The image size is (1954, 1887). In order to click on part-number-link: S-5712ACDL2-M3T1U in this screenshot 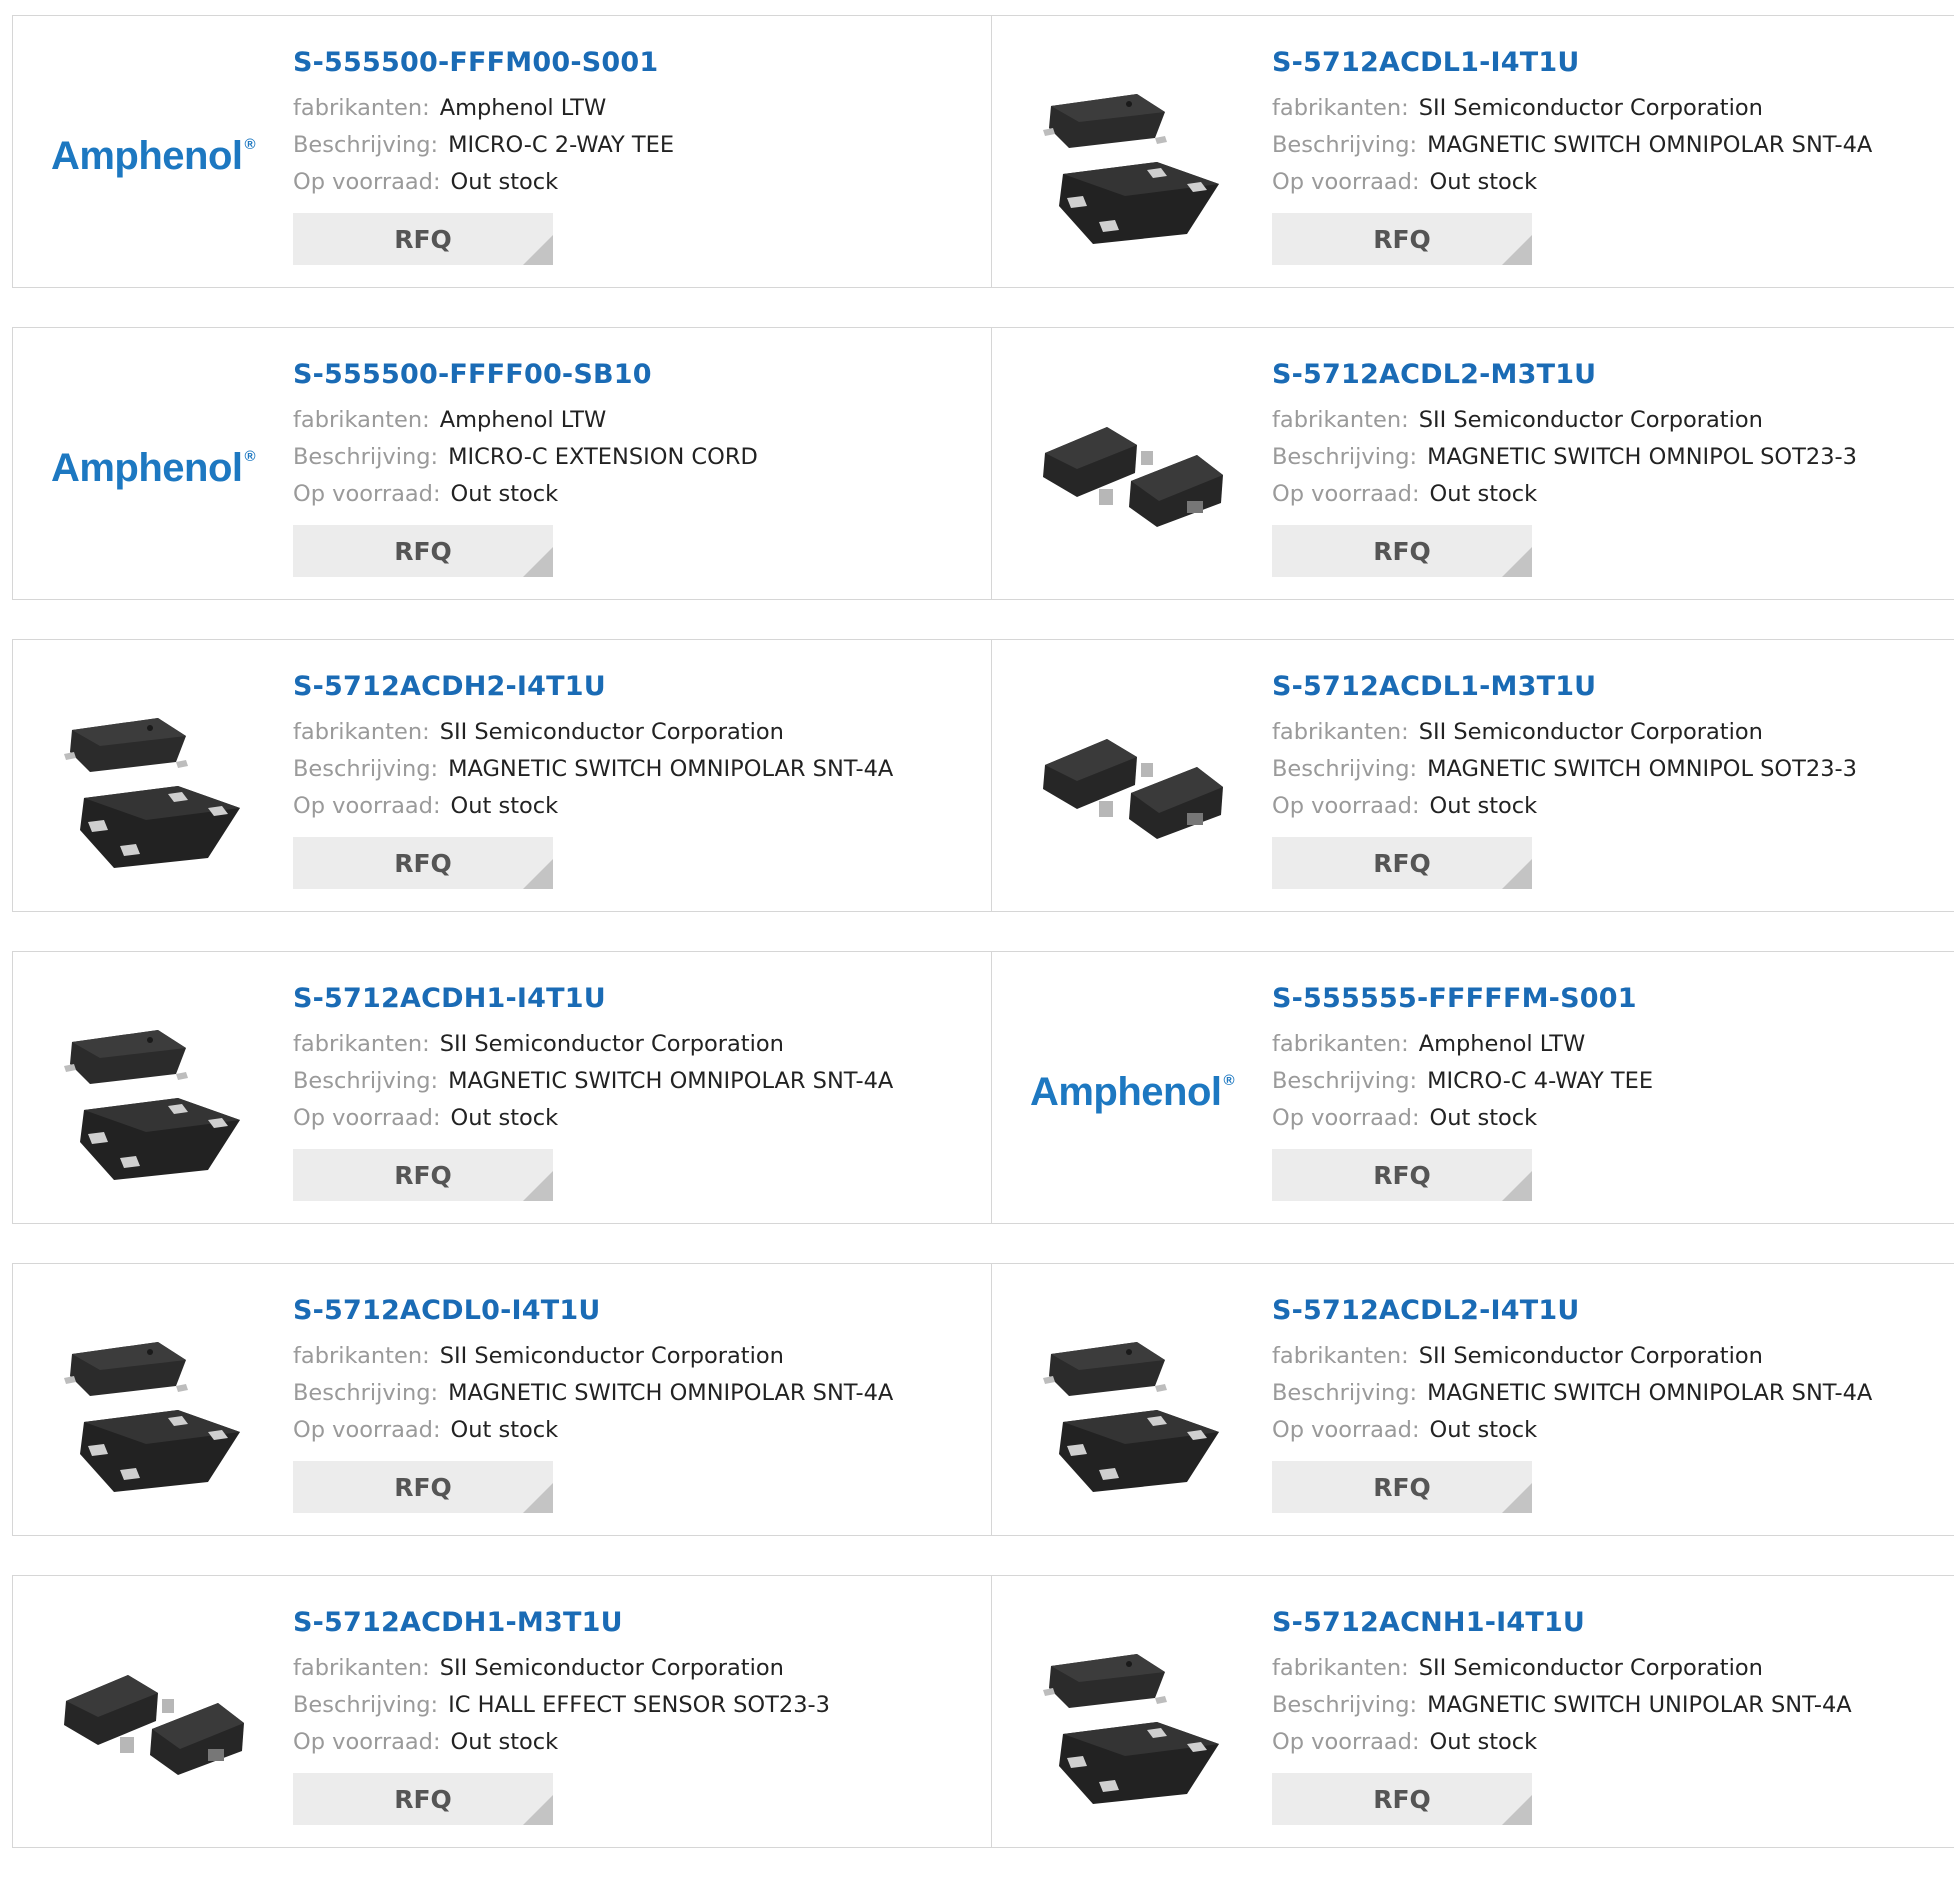, I will do `click(1564, 375)`.